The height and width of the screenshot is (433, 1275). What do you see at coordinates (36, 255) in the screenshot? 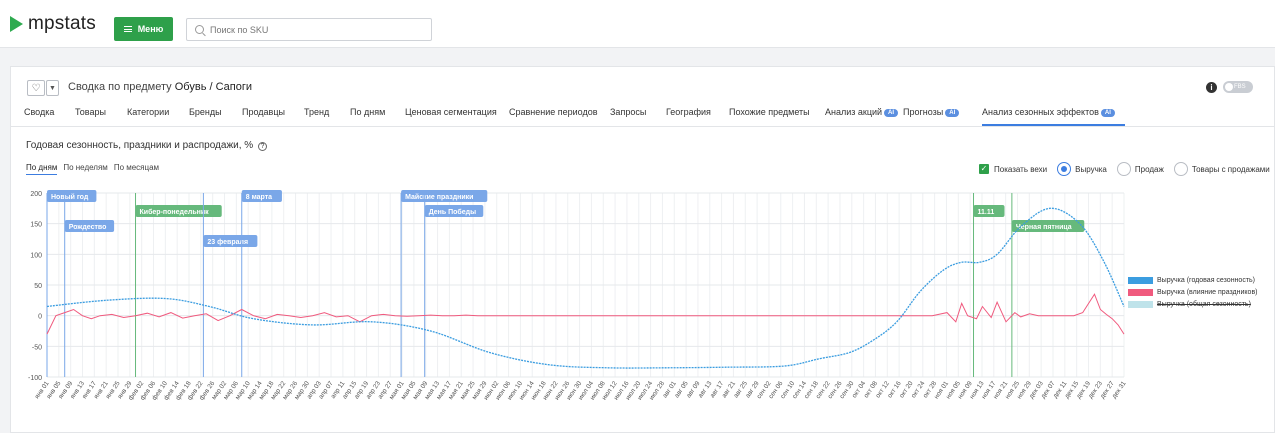
I see `y-tick-label: 100` at bounding box center [36, 255].